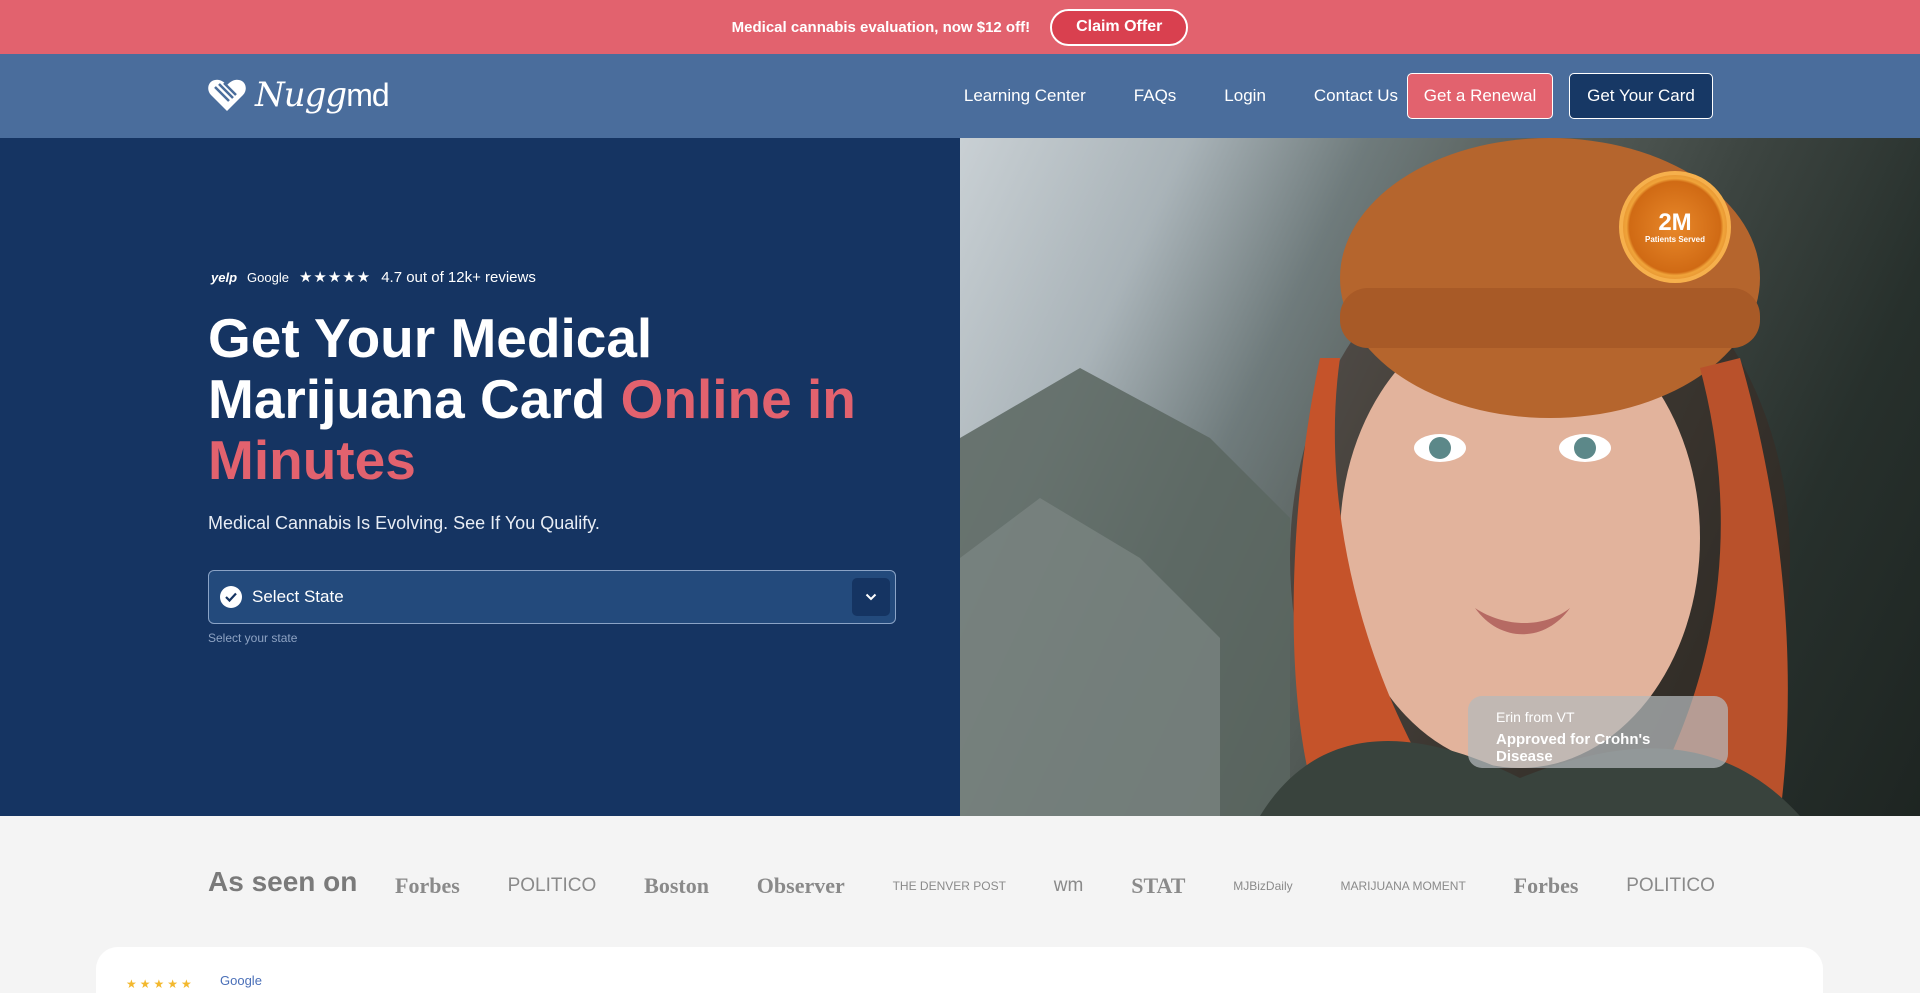  Describe the element at coordinates (1403, 886) in the screenshot. I see `press-logo-marijuana-moment: MARIJUANA MOMENT` at that location.